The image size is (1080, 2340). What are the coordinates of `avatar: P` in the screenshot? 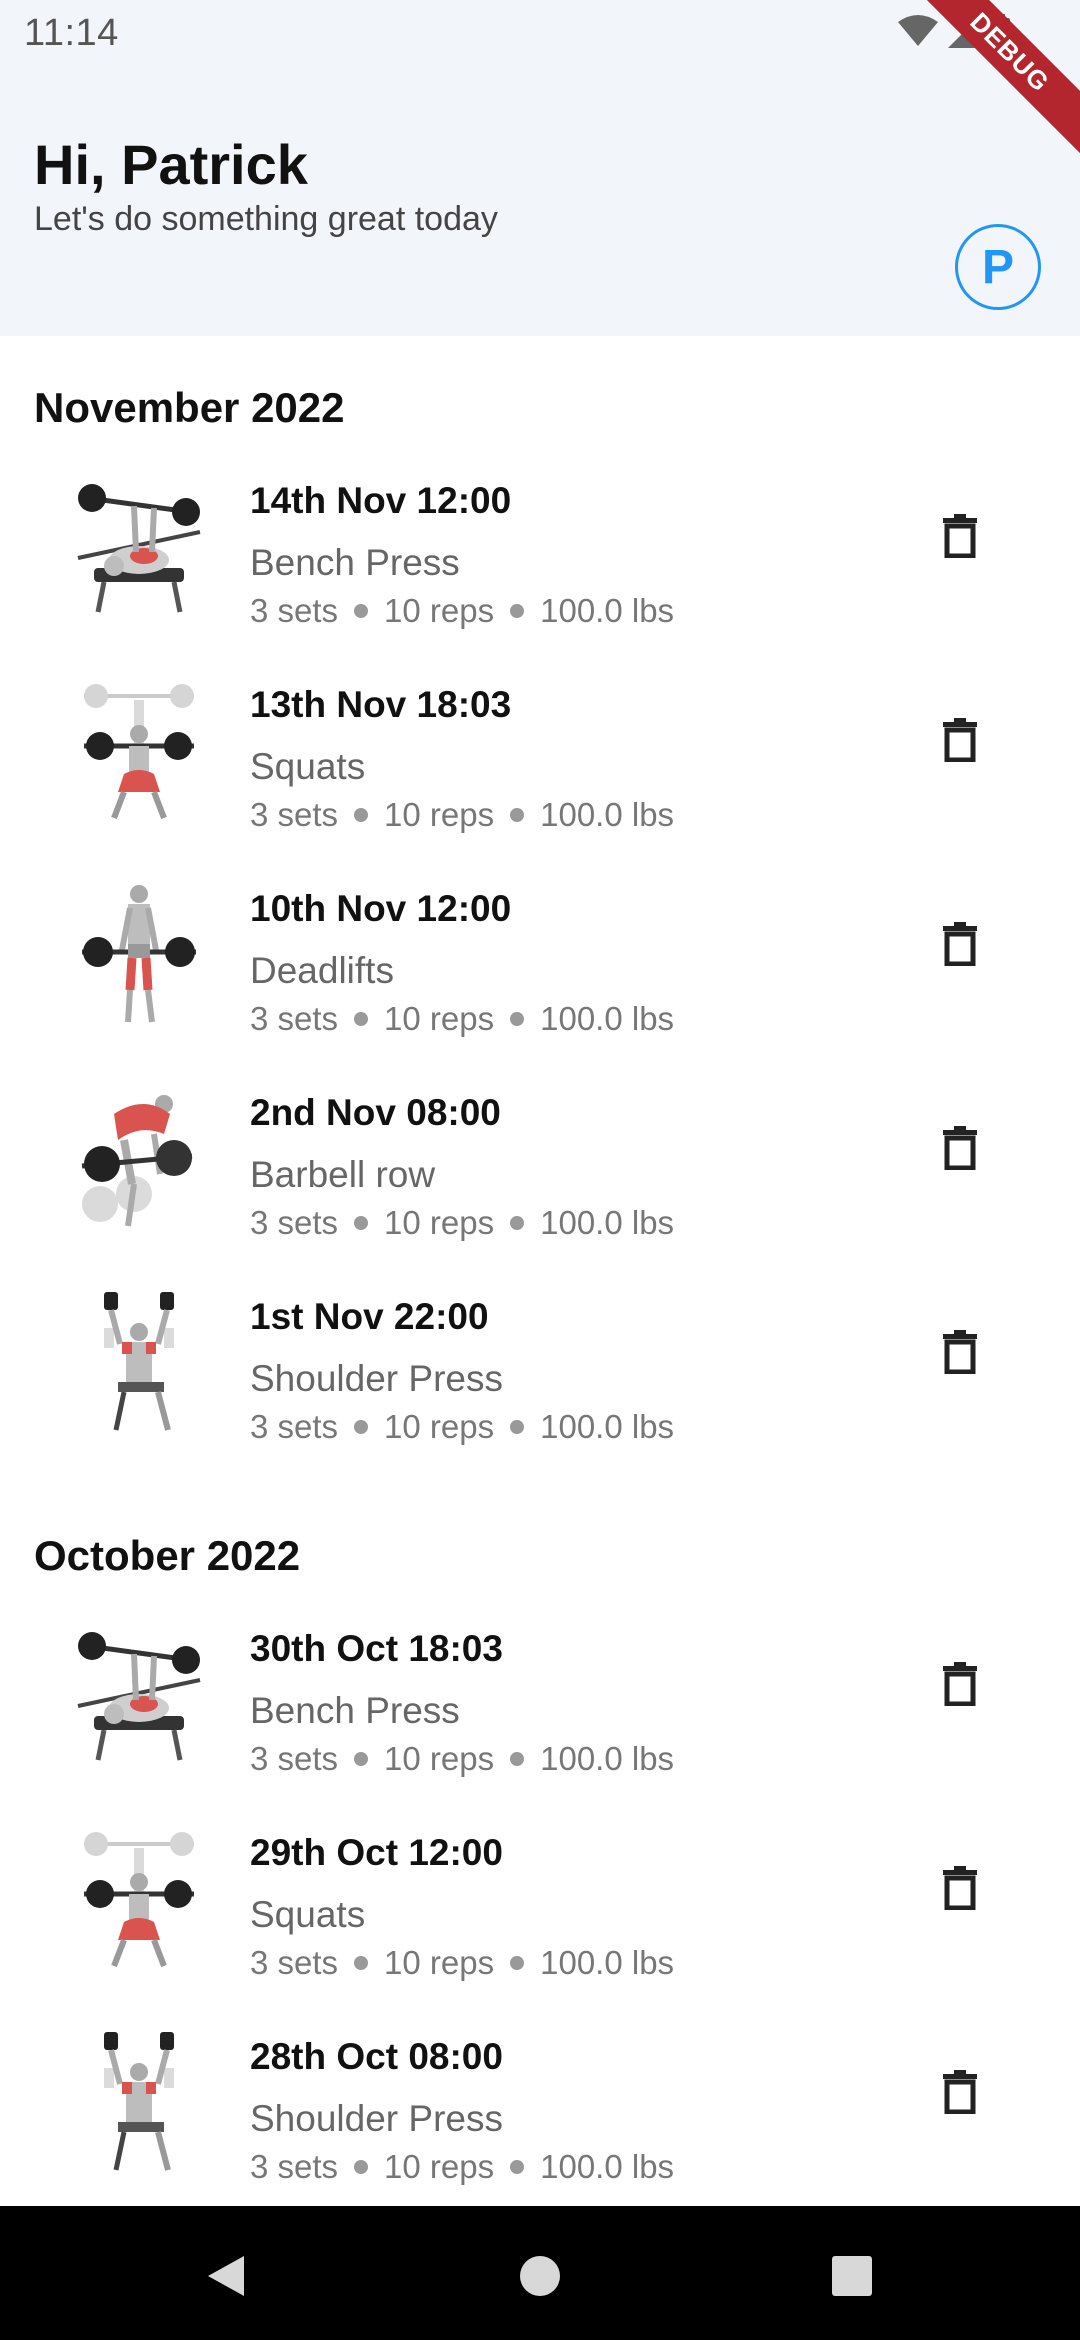 It's located at (998, 267).